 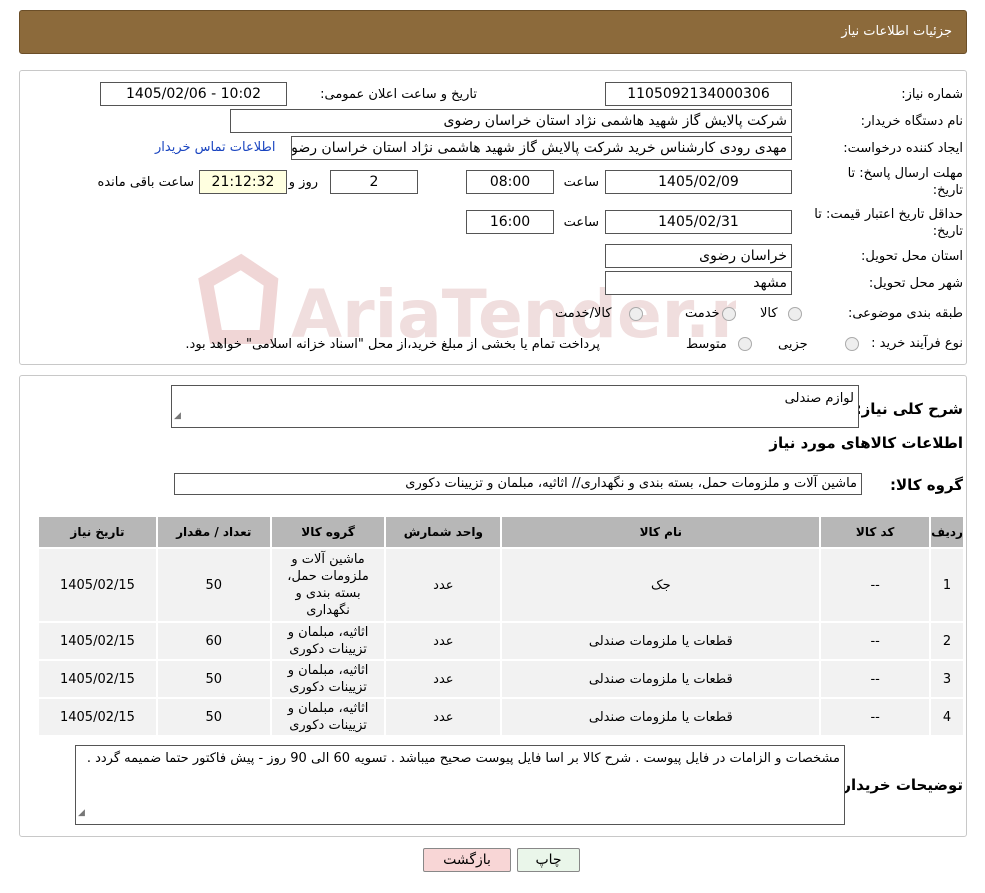 What do you see at coordinates (905, 313) in the screenshot?
I see `category-label: طبقه بندی موضوعی:` at bounding box center [905, 313].